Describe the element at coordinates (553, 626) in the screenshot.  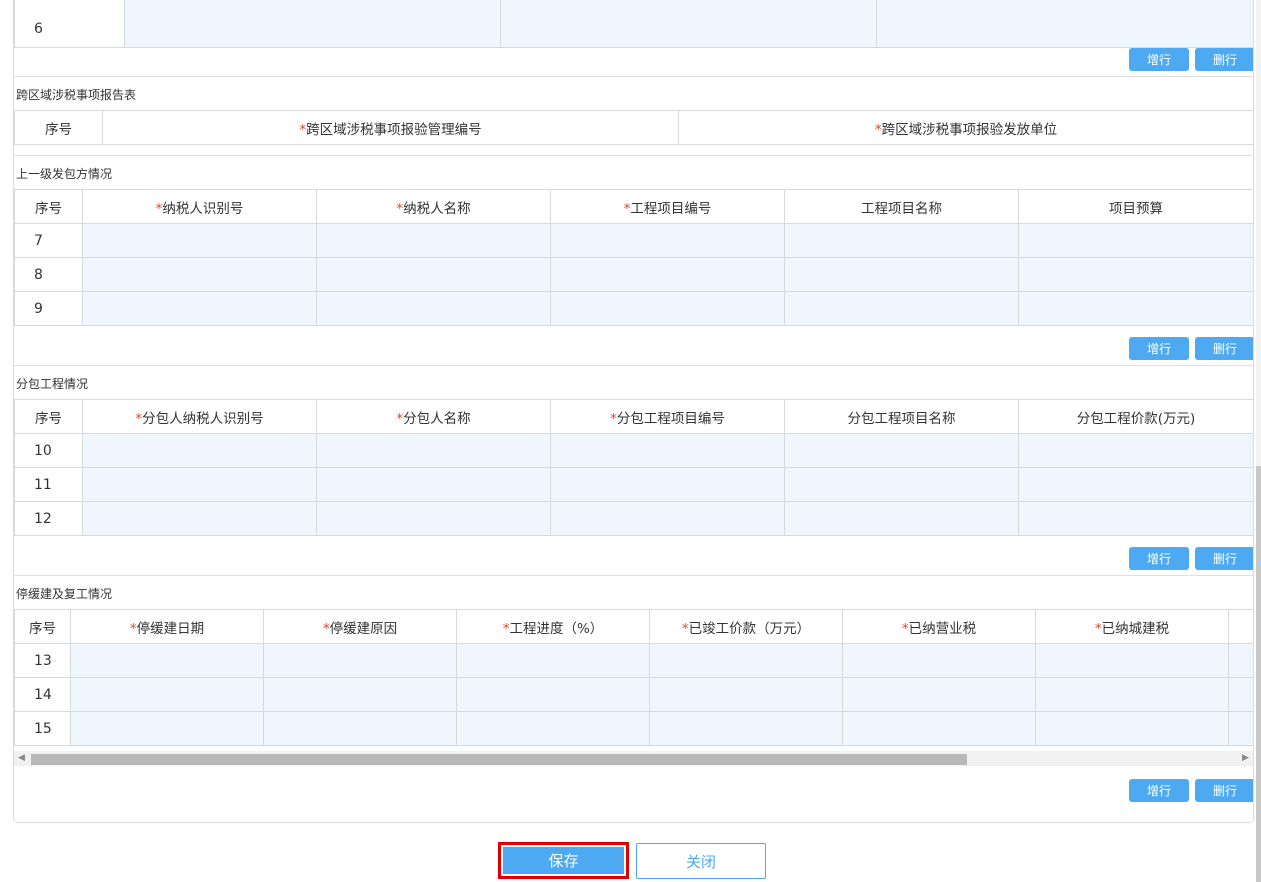
I see `column-header: *工程进度（%）` at that location.